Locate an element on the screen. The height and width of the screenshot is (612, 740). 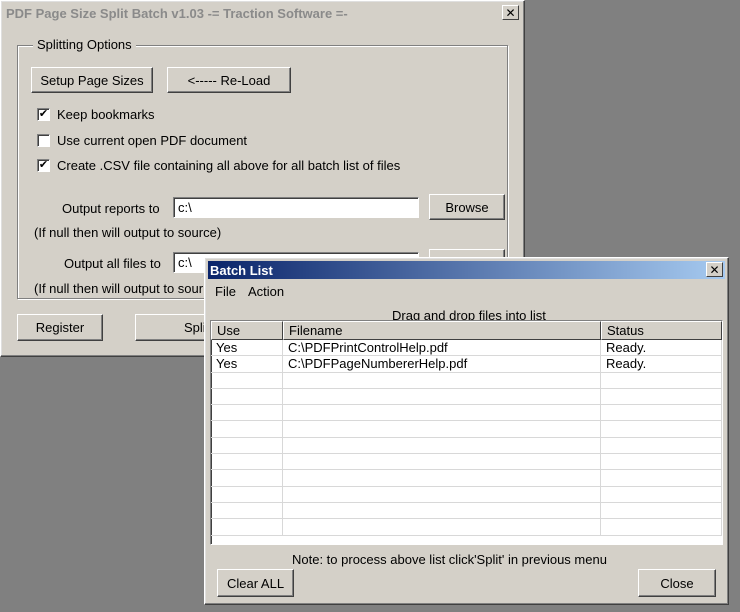
clear-all-button: Clear ALL is located at coordinates (255, 583).